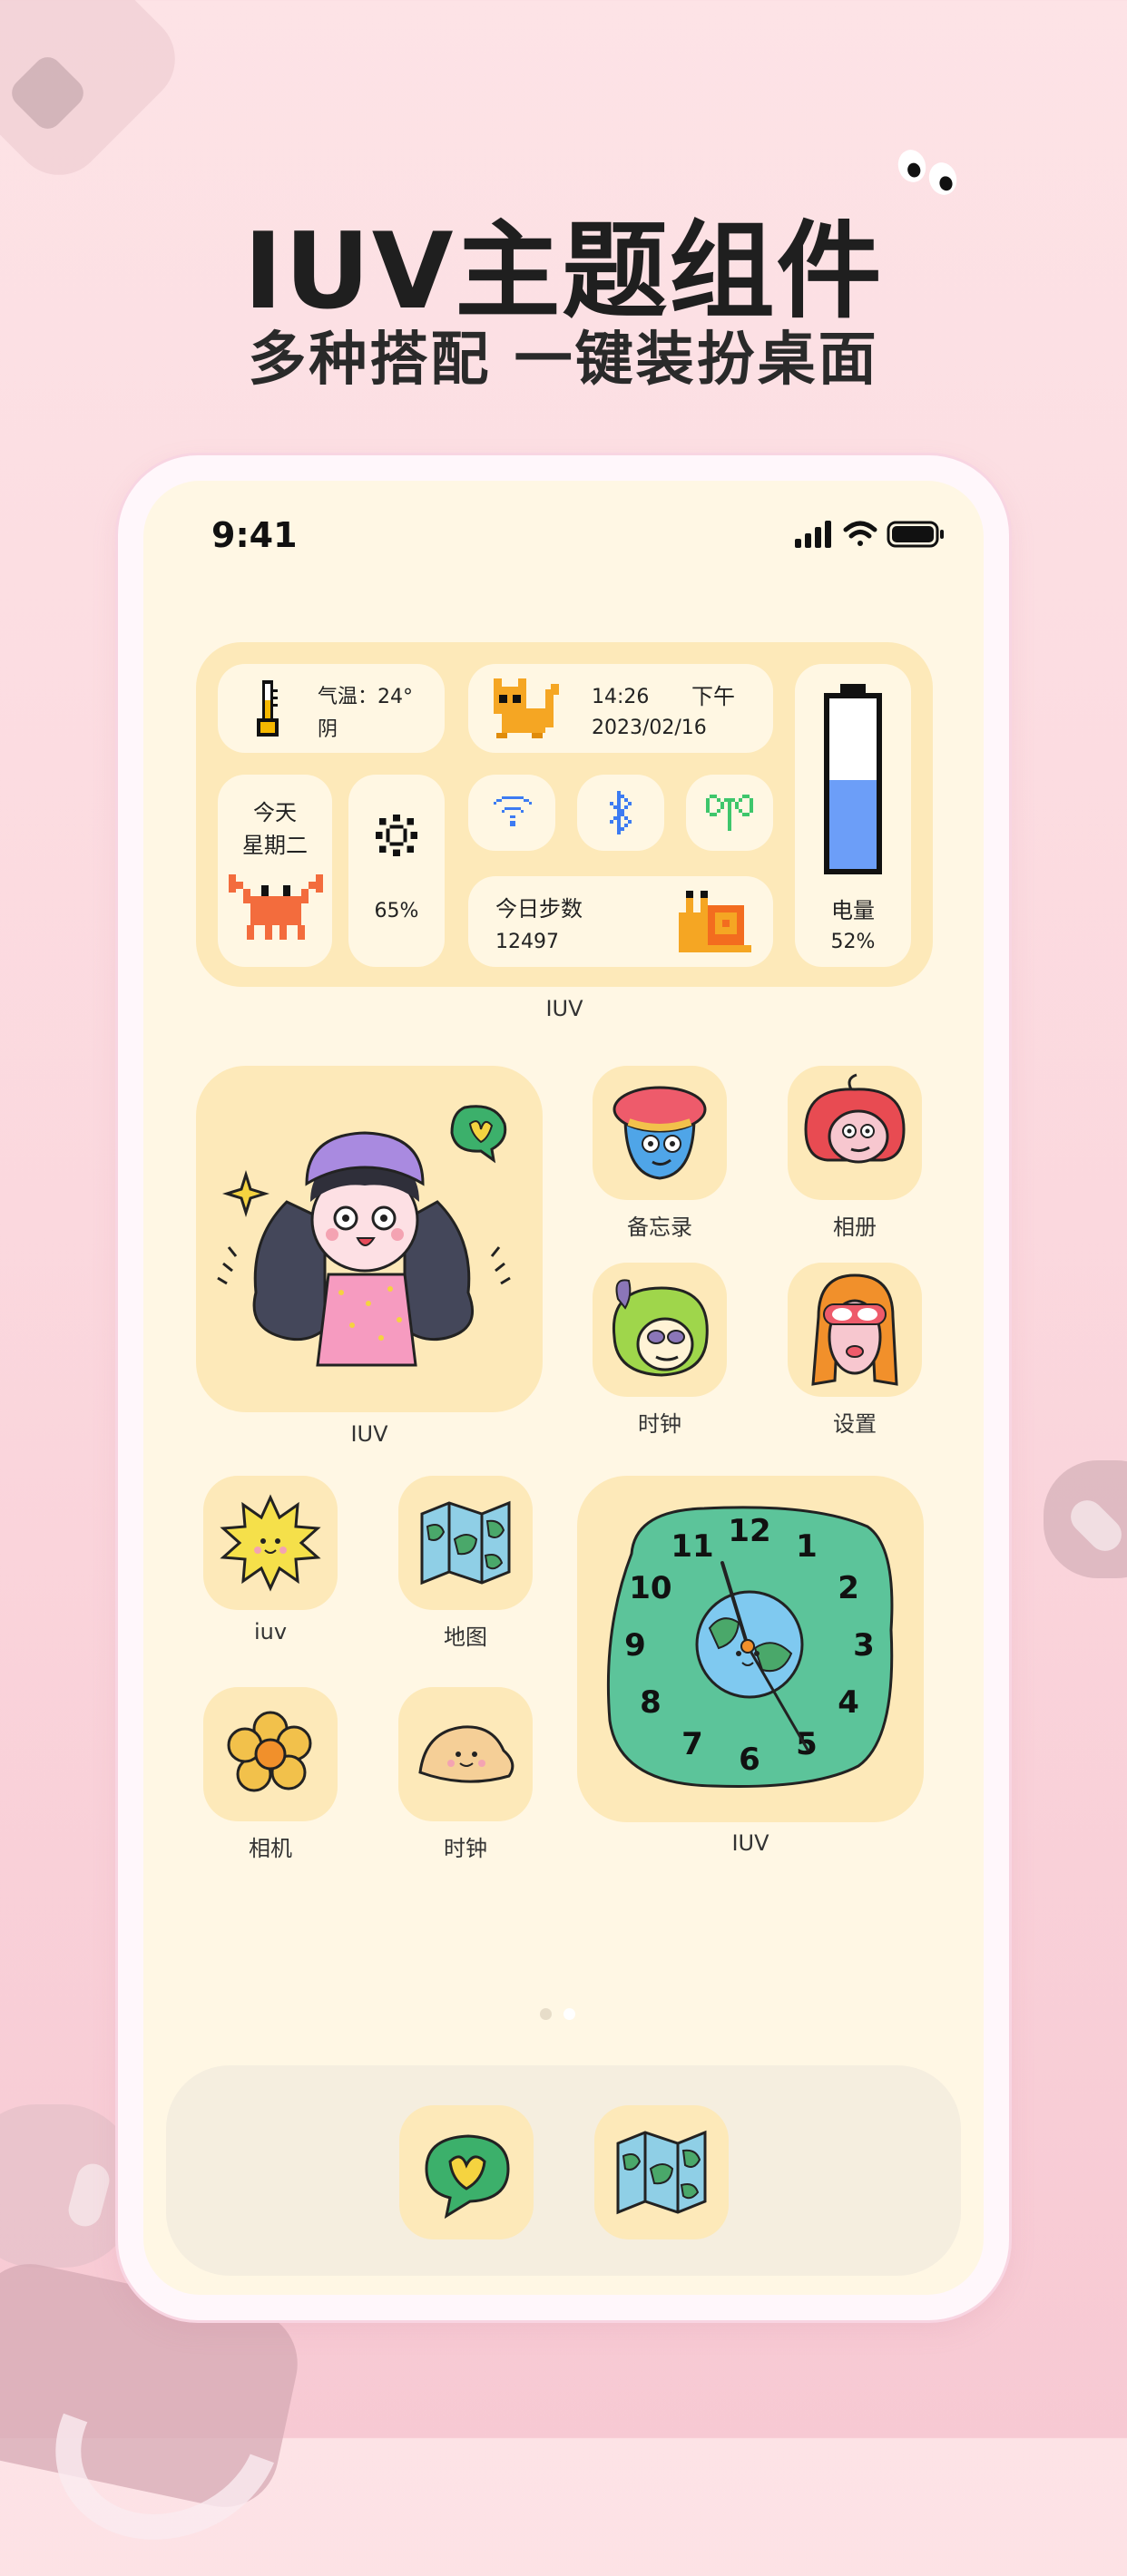 This screenshot has height=2576, width=1127. Describe the element at coordinates (467, 2177) in the screenshot. I see `chat-bubble-icon` at that location.